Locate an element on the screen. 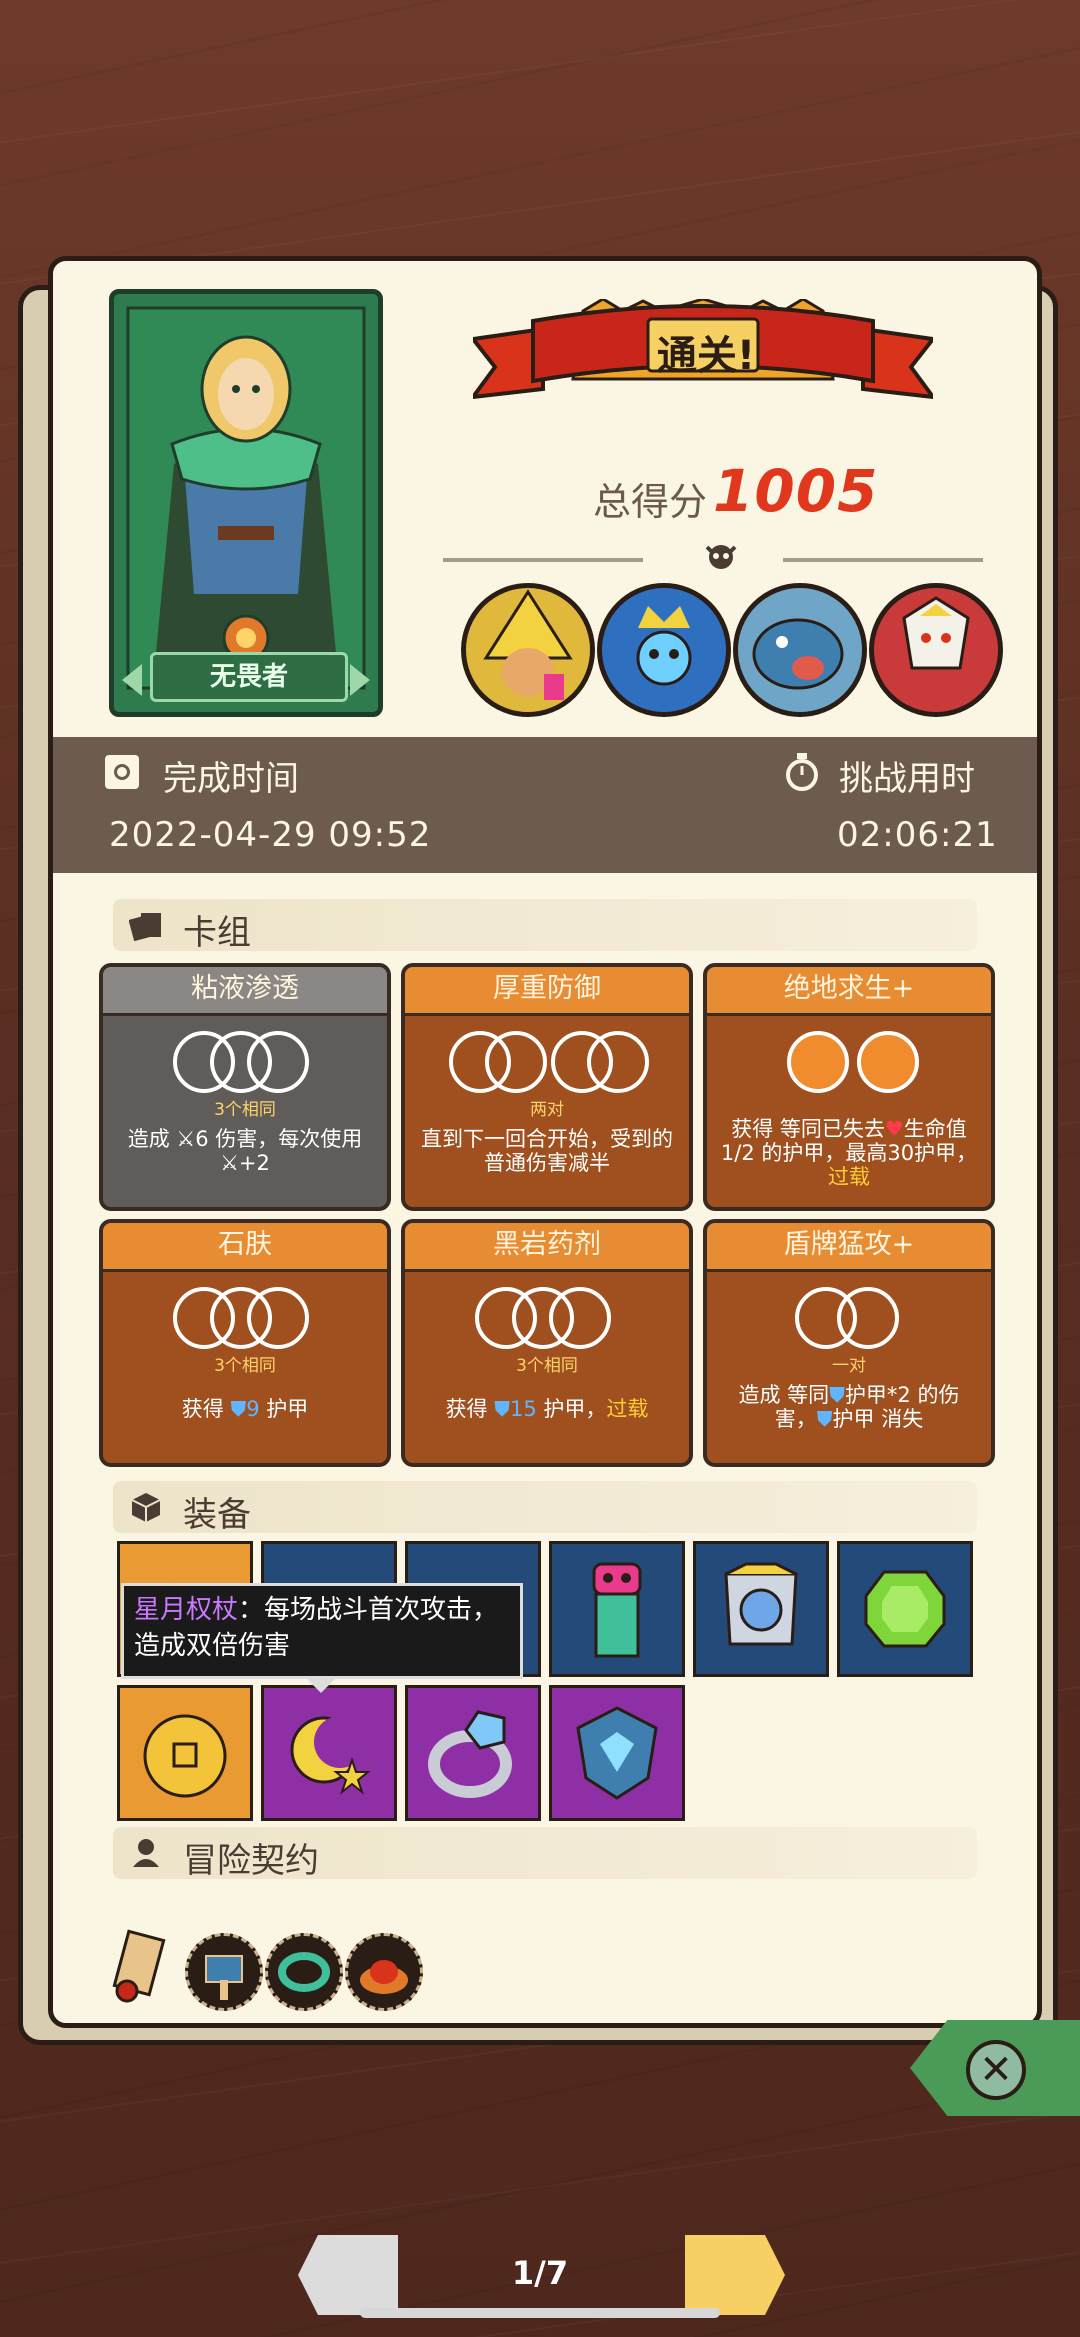  person-icon is located at coordinates (146, 1853).